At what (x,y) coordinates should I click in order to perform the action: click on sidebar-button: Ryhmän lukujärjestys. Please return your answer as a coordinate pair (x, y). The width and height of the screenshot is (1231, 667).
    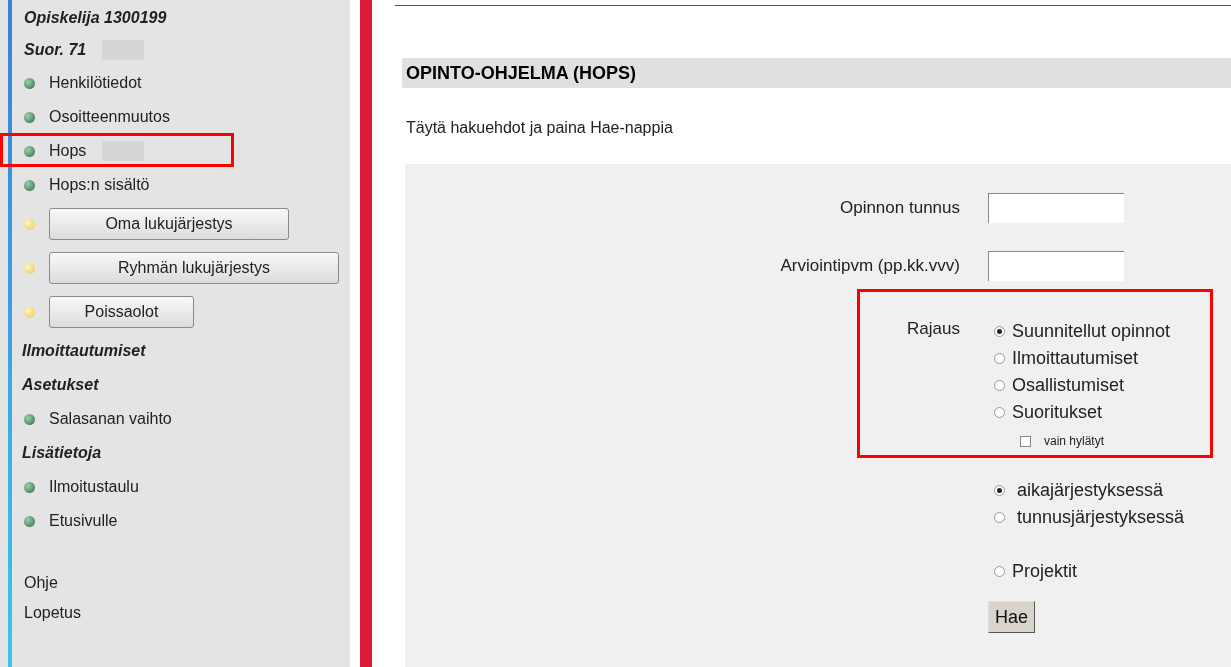
    Looking at the image, I should click on (194, 268).